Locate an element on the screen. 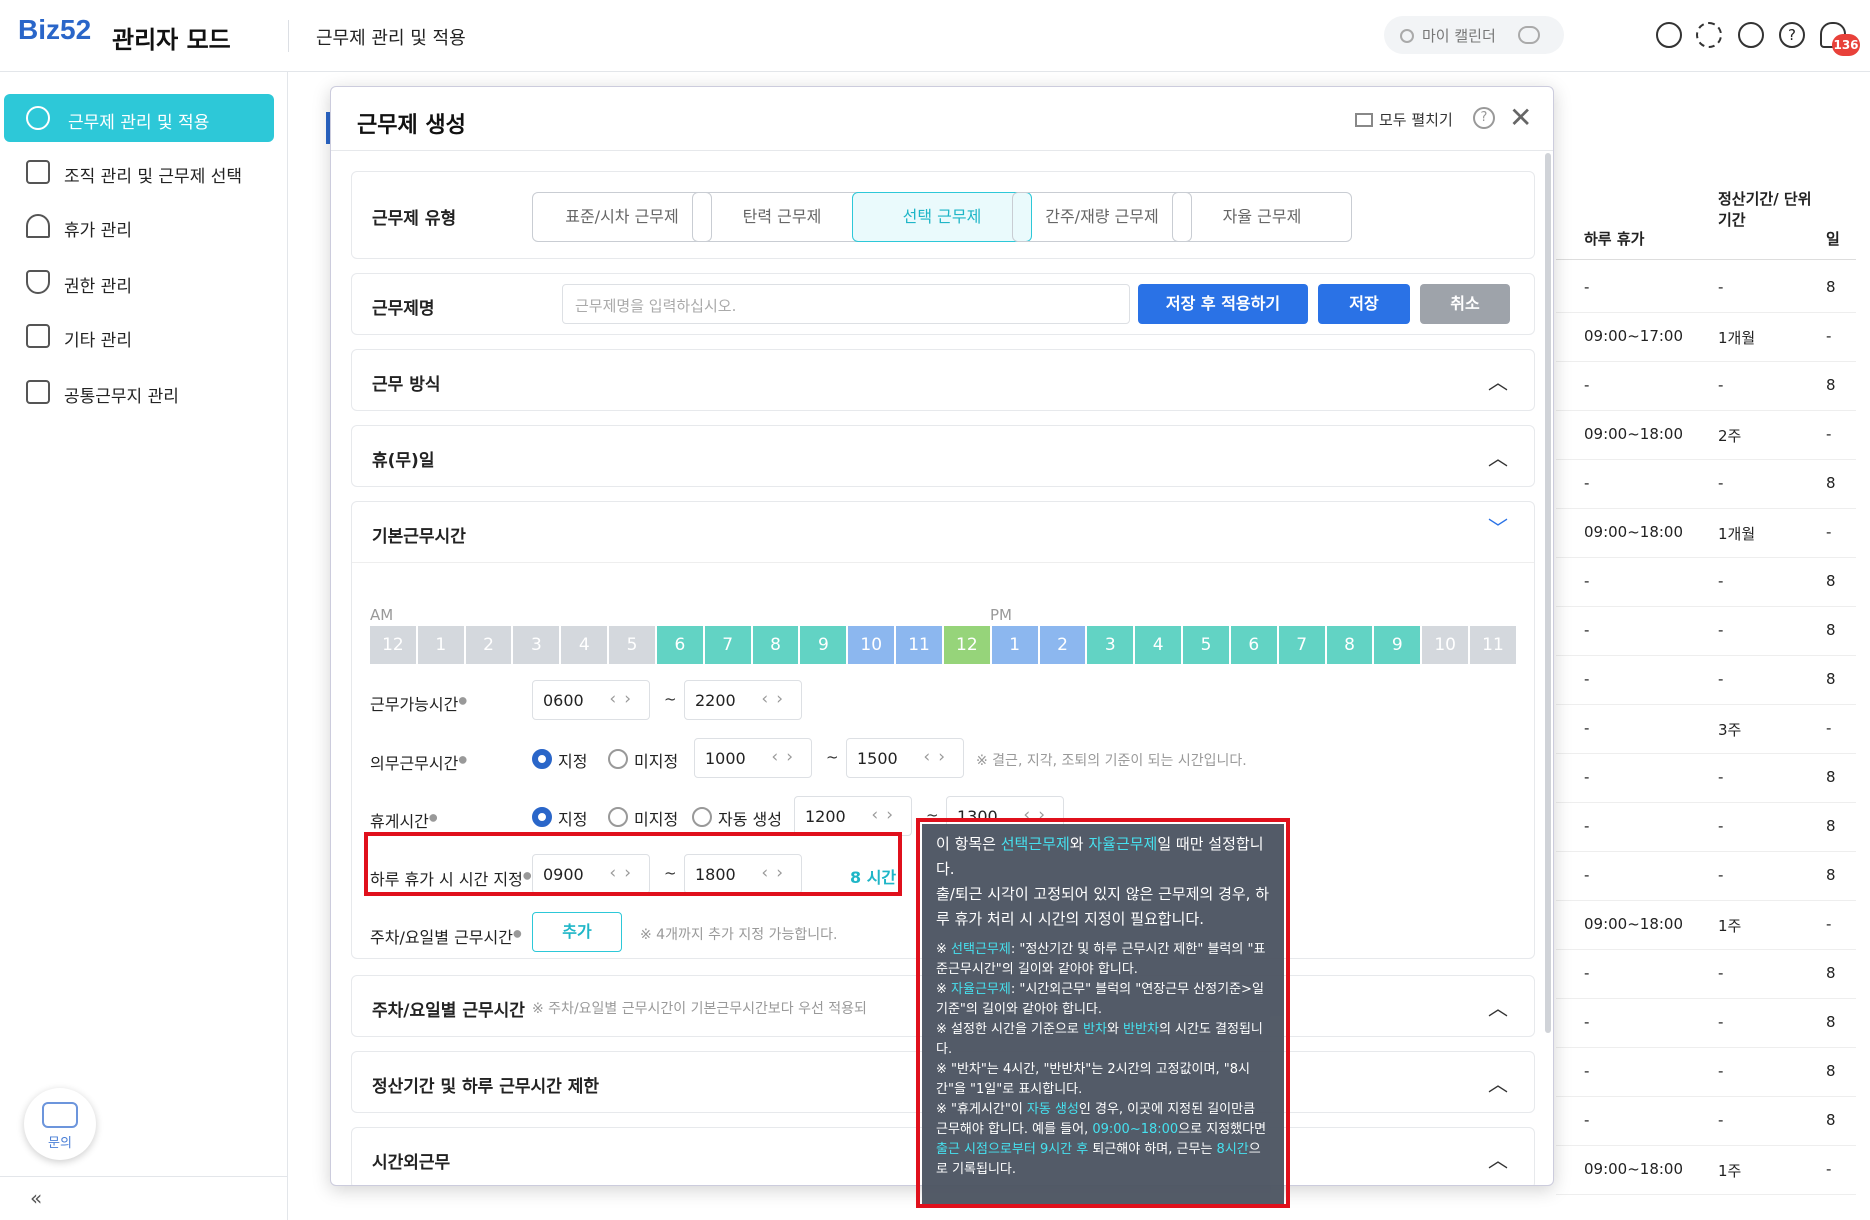  inquiry-chat-button: 문의 is located at coordinates (60, 1124).